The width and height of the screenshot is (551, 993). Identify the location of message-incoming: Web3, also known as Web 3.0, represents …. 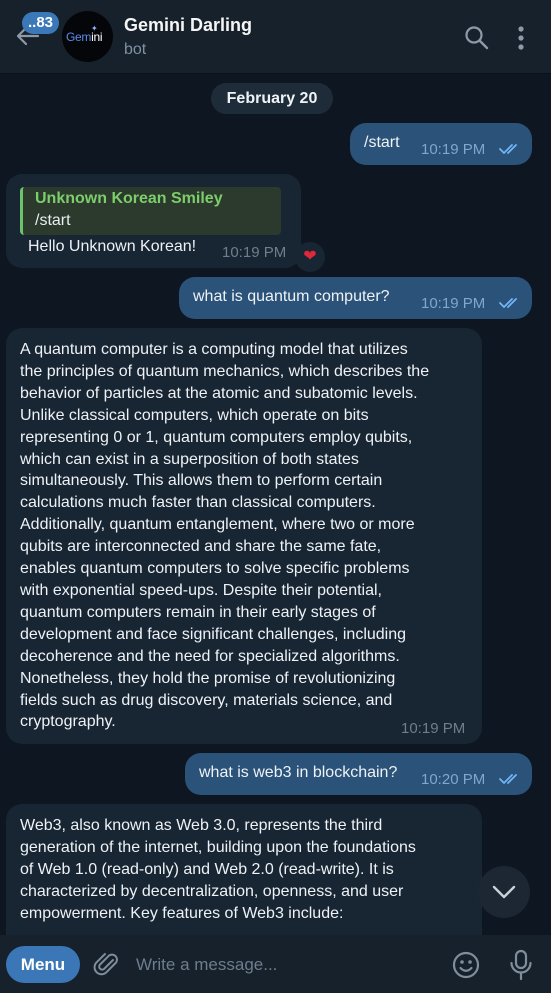
(244, 879).